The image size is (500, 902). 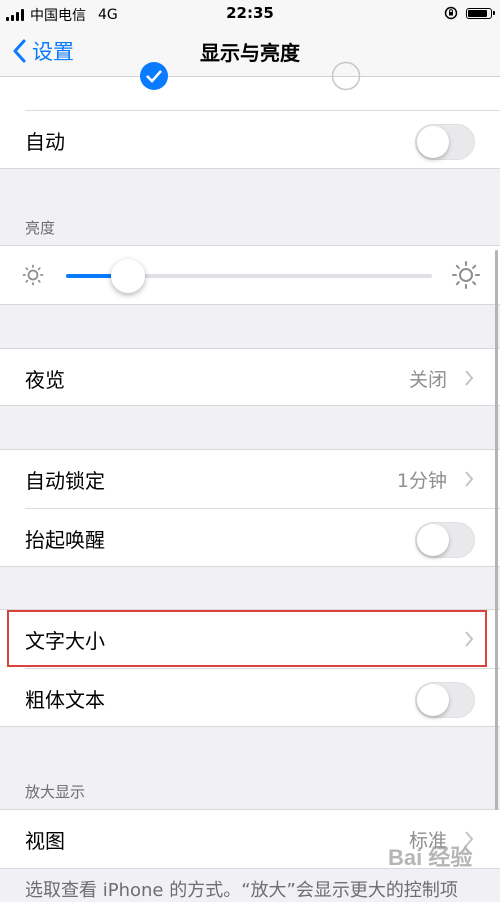 What do you see at coordinates (445, 540) in the screenshot?
I see `raise-to-wake-toggle` at bounding box center [445, 540].